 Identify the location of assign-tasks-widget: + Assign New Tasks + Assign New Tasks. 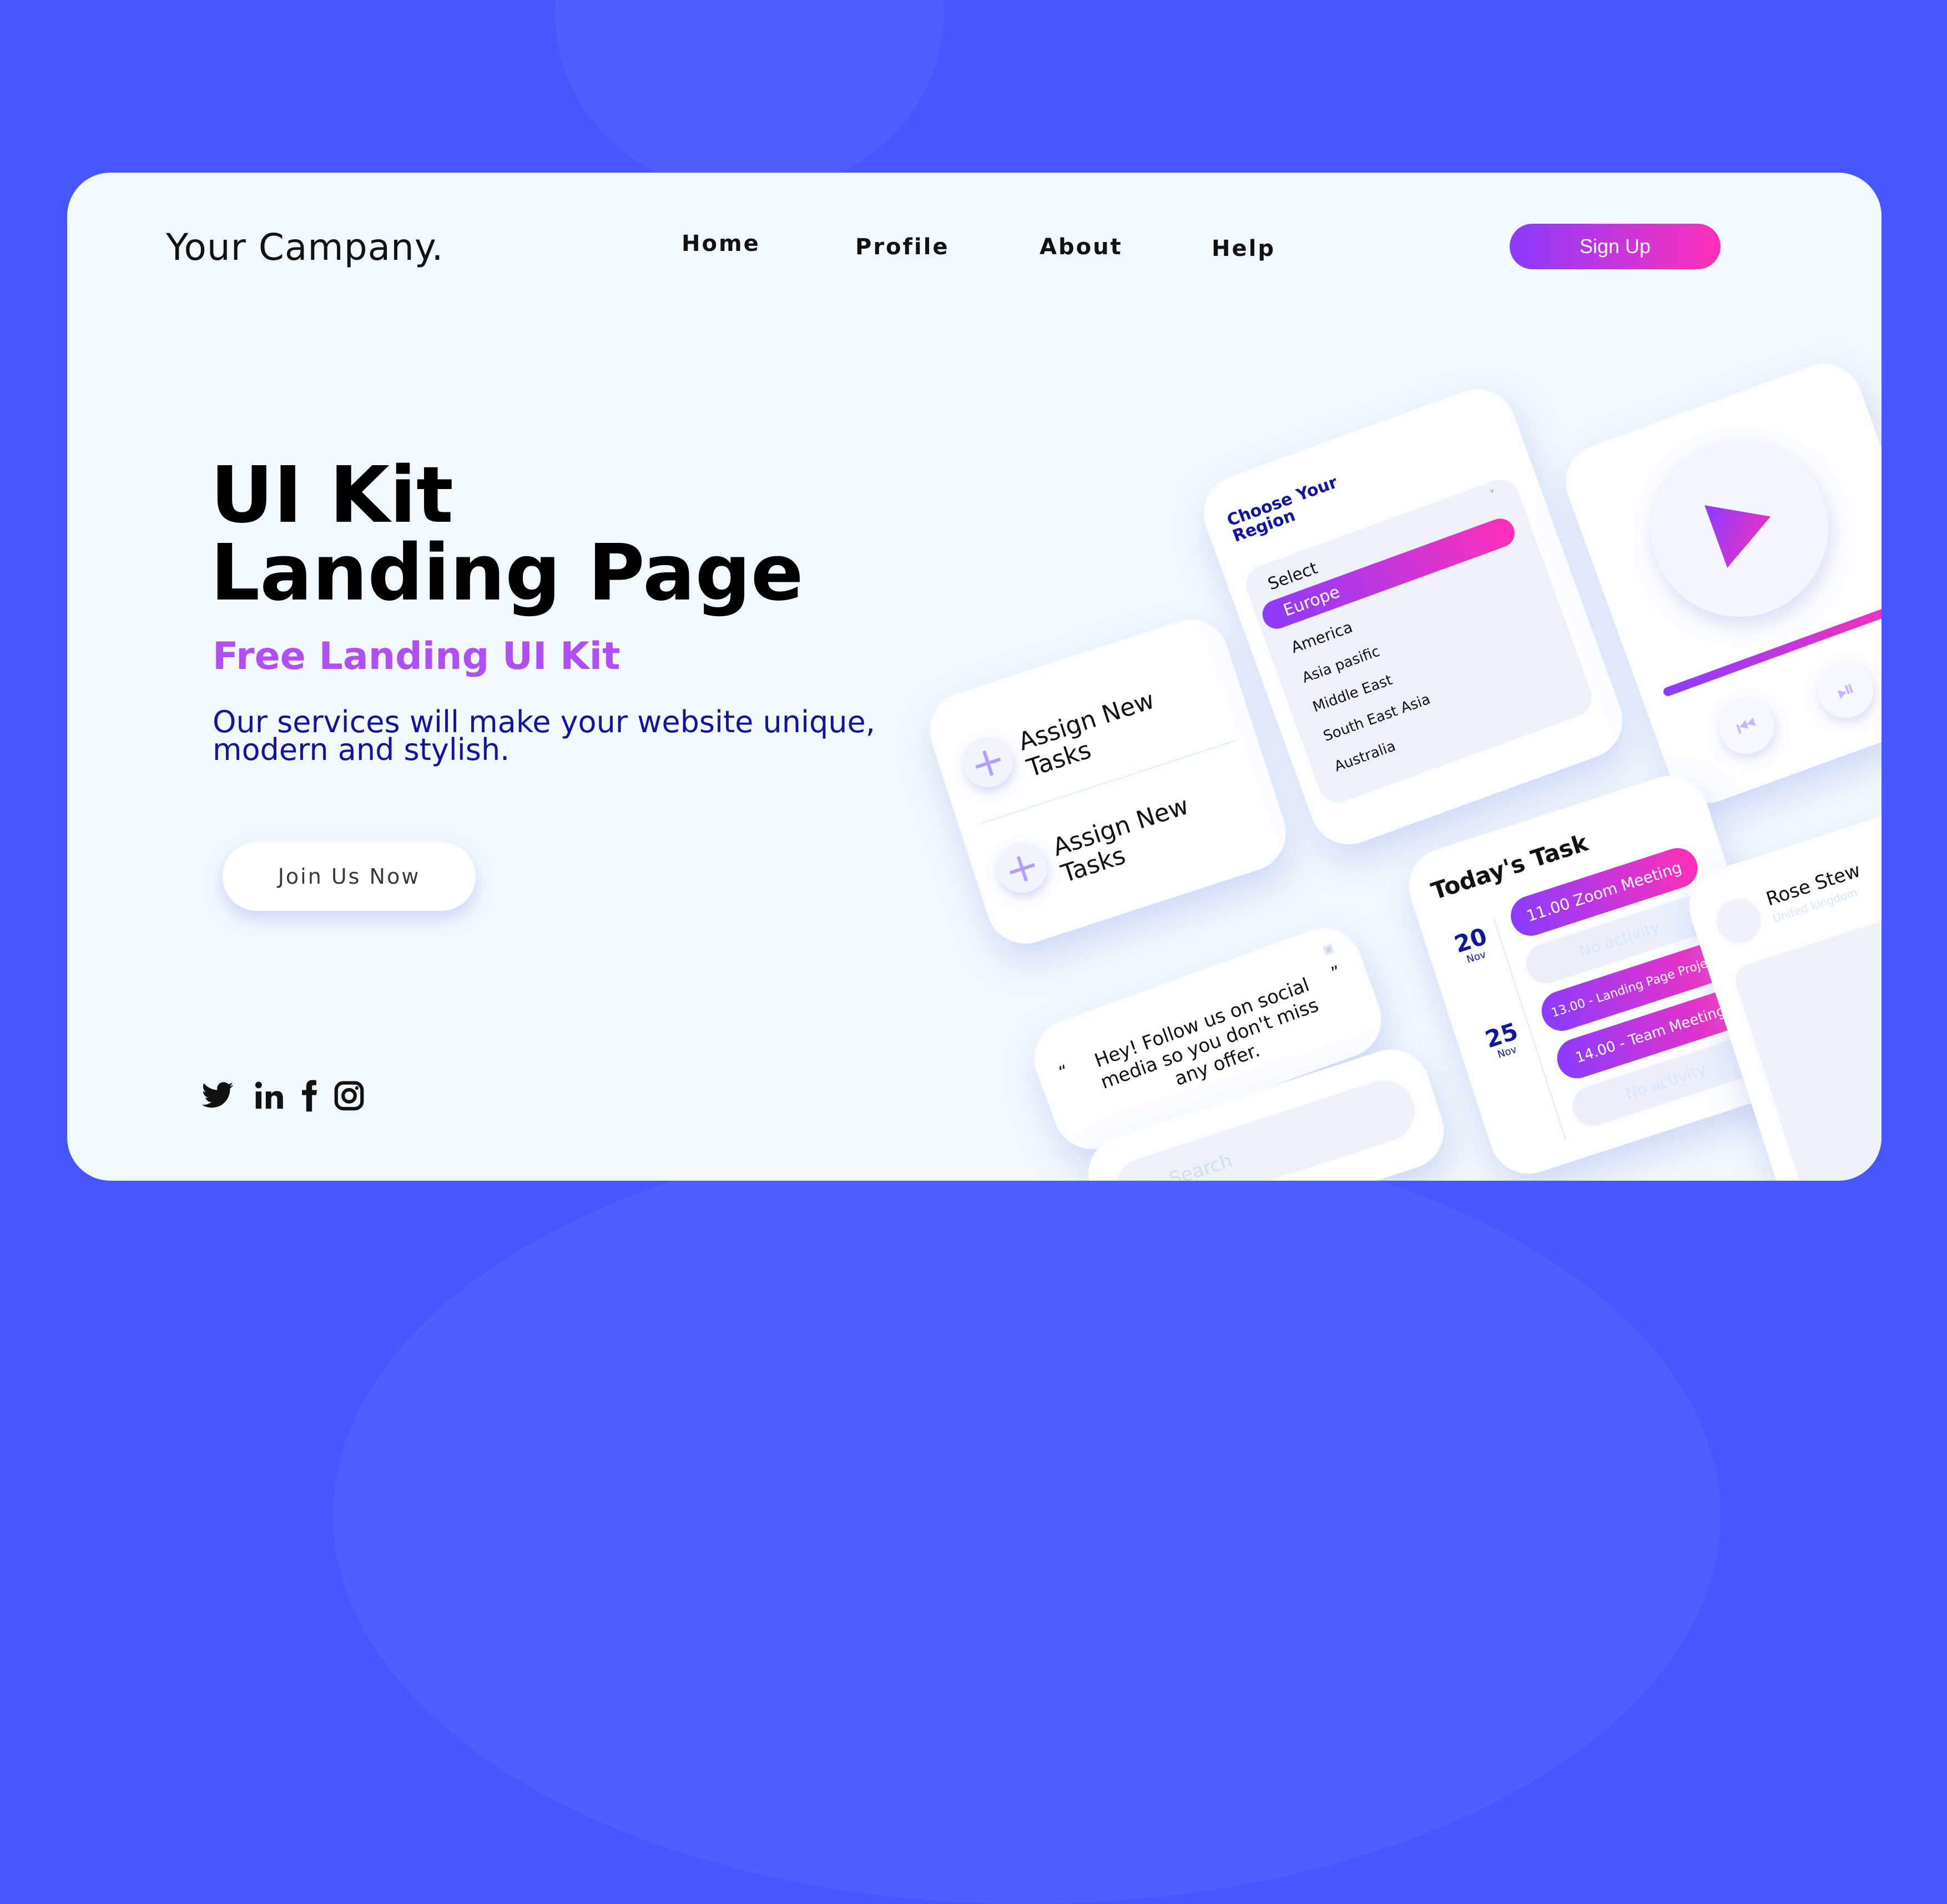
(1108, 781).